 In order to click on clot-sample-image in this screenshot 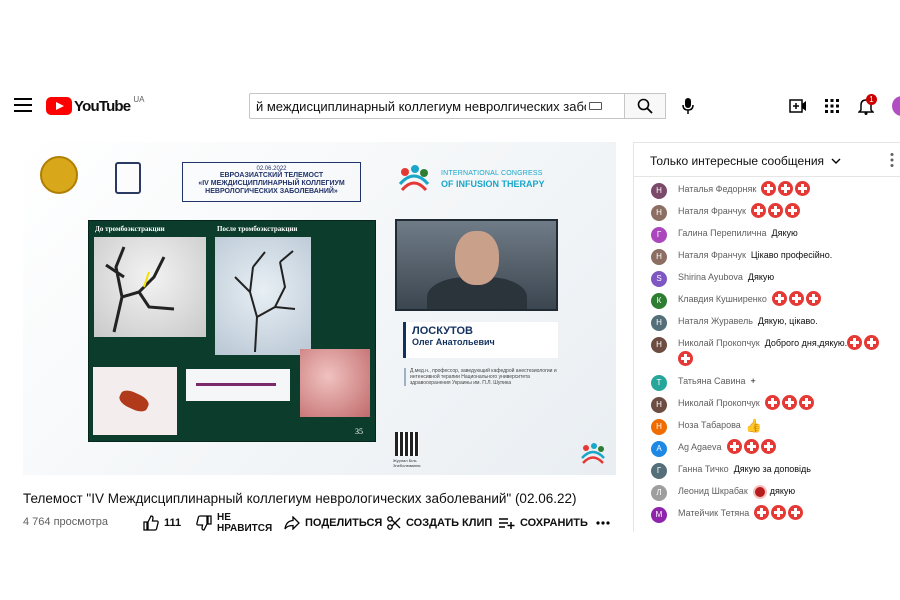, I will do `click(135, 401)`.